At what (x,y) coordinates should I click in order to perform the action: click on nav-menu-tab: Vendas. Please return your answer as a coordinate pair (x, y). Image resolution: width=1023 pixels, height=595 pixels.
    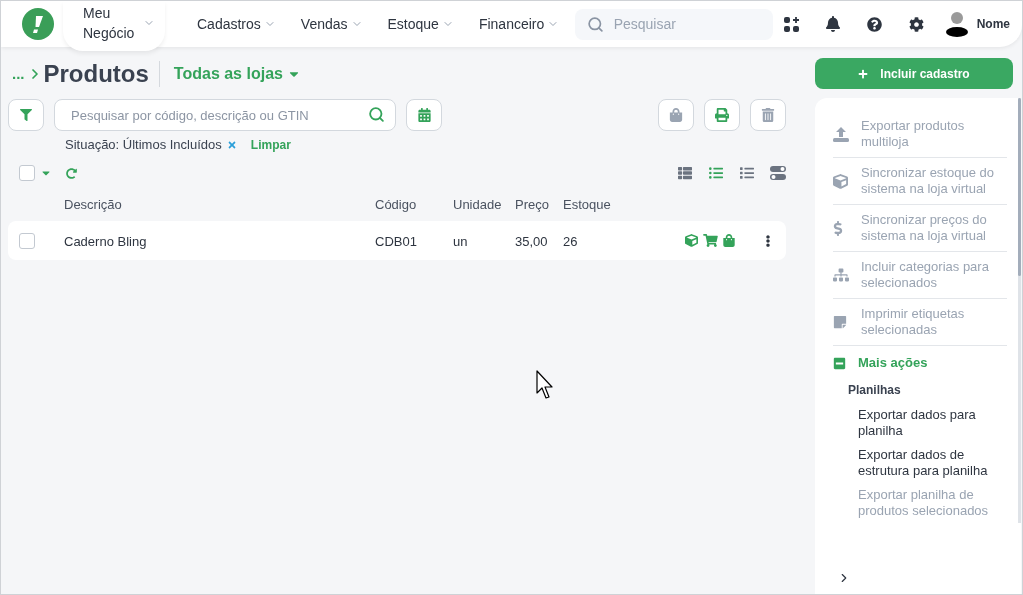
    Looking at the image, I should click on (331, 24).